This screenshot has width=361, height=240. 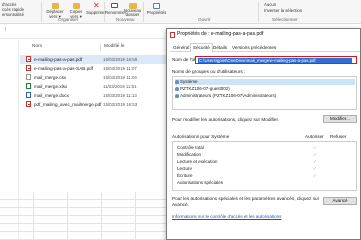 I want to click on ribbon-item-custom: ersonnalisé, so click(x=13, y=14).